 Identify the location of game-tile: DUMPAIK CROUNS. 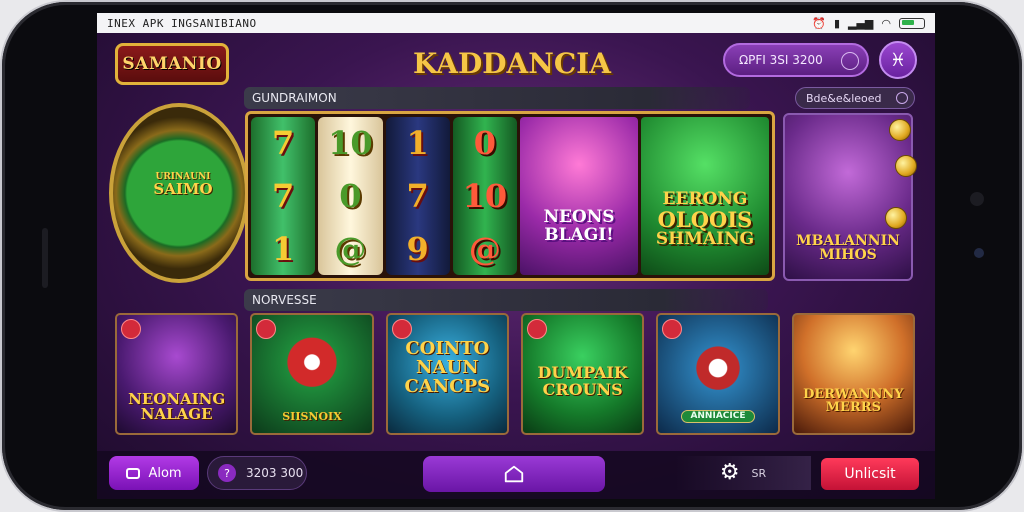
(582, 374).